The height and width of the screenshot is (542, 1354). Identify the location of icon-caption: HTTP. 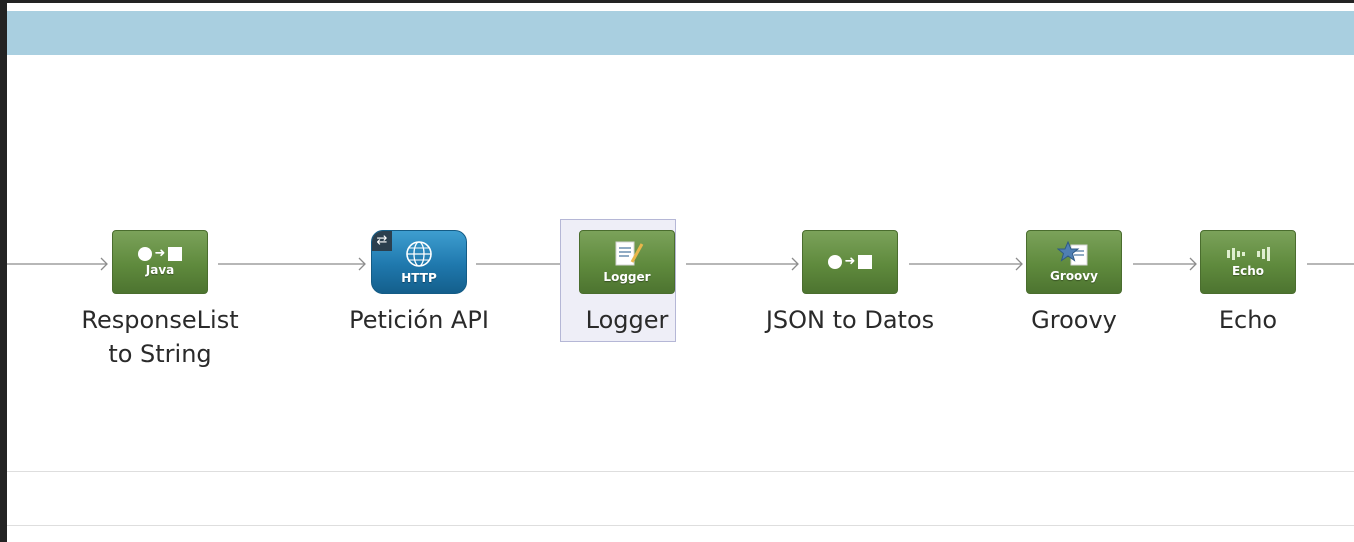
(419, 278).